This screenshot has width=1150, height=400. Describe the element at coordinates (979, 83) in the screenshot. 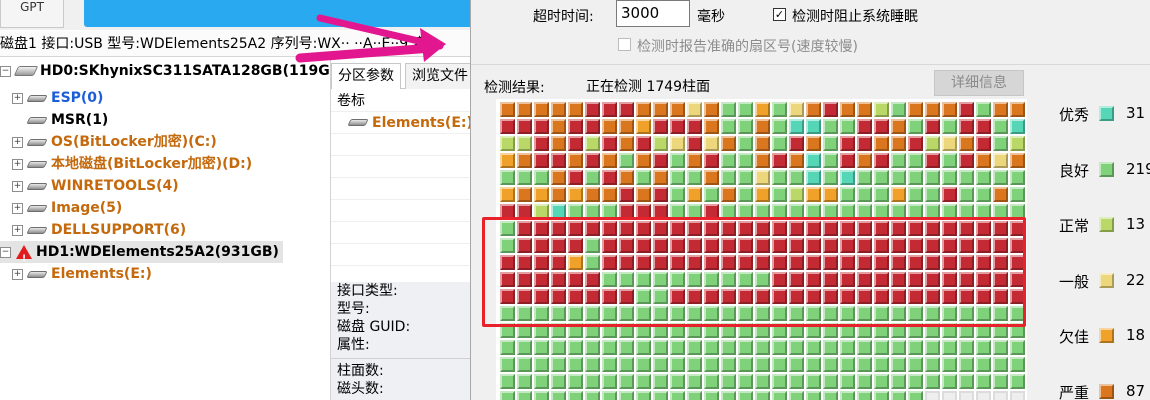

I see `detail-info-button: 详细信息` at that location.